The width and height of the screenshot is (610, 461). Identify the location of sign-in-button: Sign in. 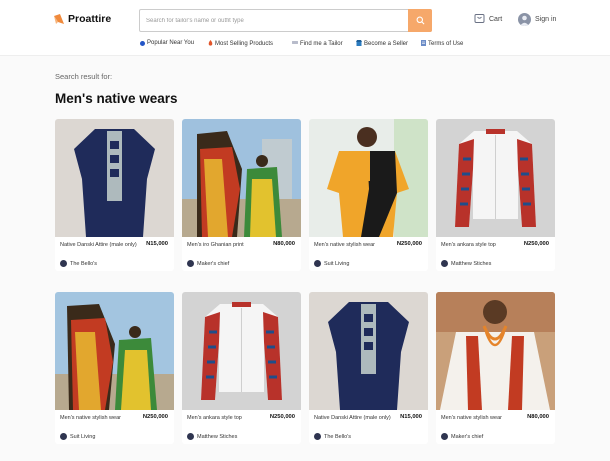
(537, 19).